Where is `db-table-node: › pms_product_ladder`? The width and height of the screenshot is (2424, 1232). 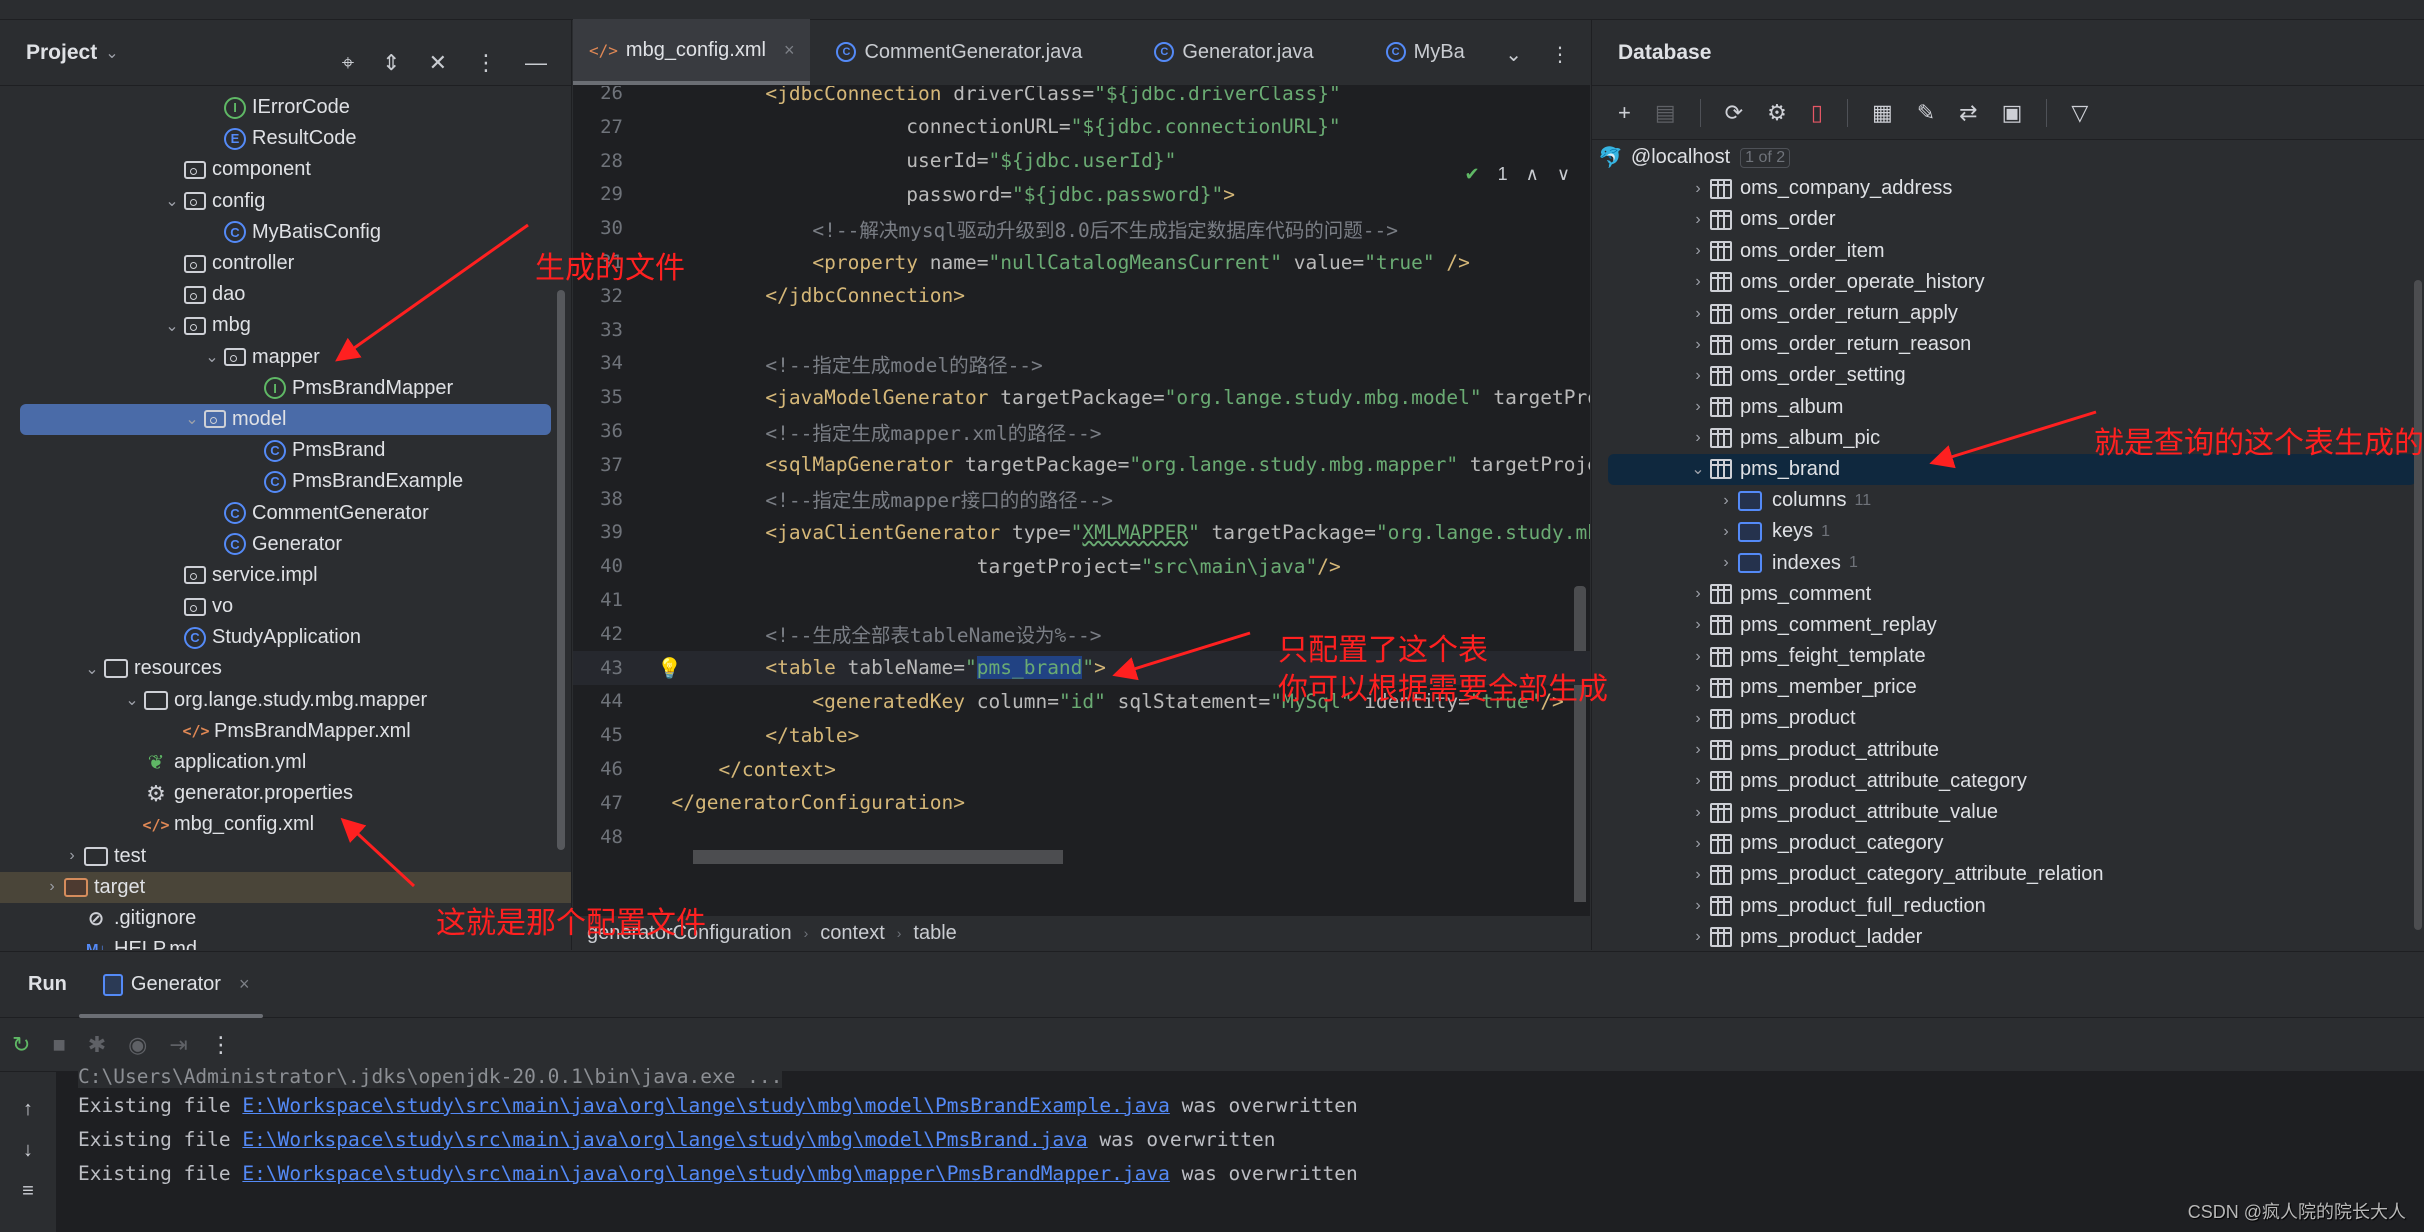
db-table-node: › pms_product_ladder is located at coordinates (2008, 936).